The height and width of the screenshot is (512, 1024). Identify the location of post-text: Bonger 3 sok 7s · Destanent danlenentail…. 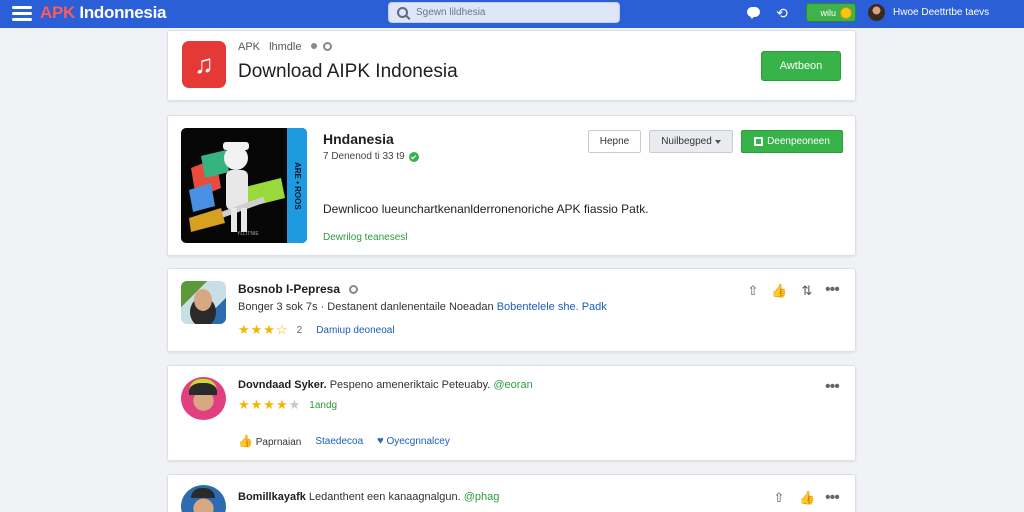
(422, 307).